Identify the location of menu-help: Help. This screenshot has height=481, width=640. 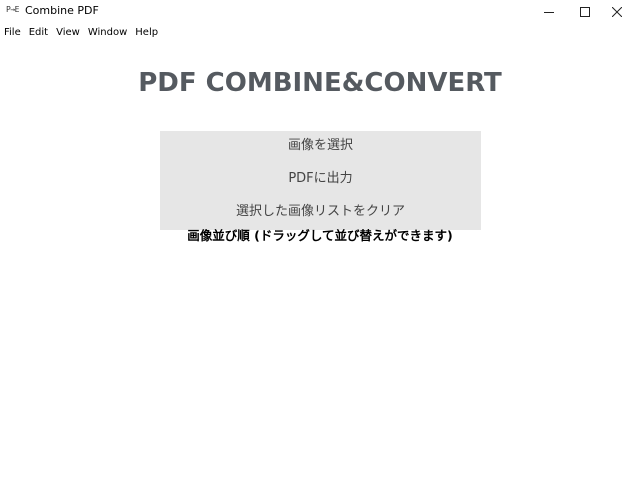
(146, 33).